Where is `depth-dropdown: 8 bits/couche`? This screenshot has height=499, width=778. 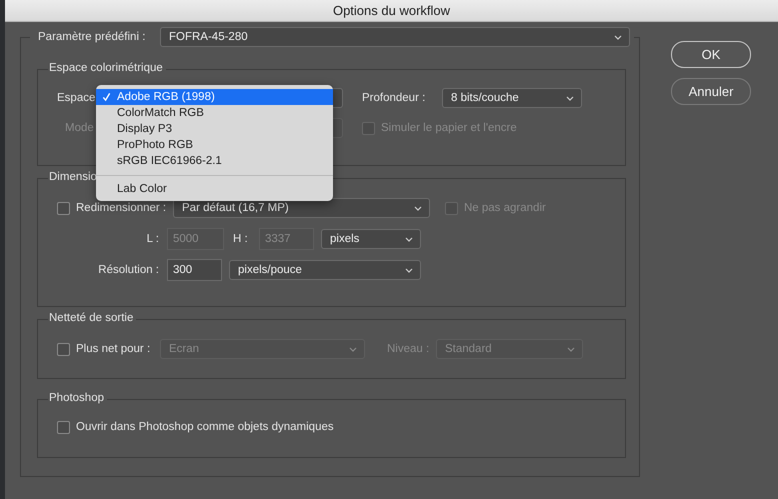 depth-dropdown: 8 bits/couche is located at coordinates (512, 98).